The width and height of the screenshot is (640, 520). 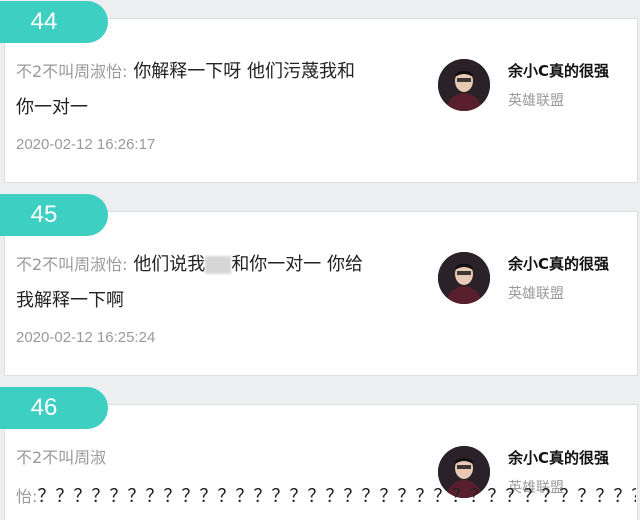 I want to click on comment-number-badge: 46, so click(x=54, y=408).